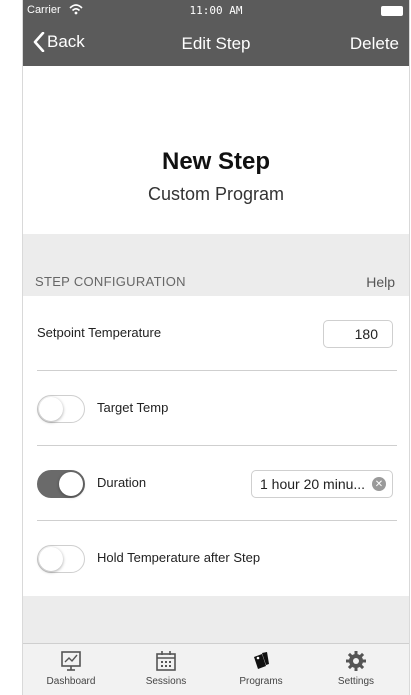 This screenshot has width=411, height=695. Describe the element at coordinates (216, 483) in the screenshot. I see `duration-row: Duration 1 hour 20 minu... ✕` at that location.